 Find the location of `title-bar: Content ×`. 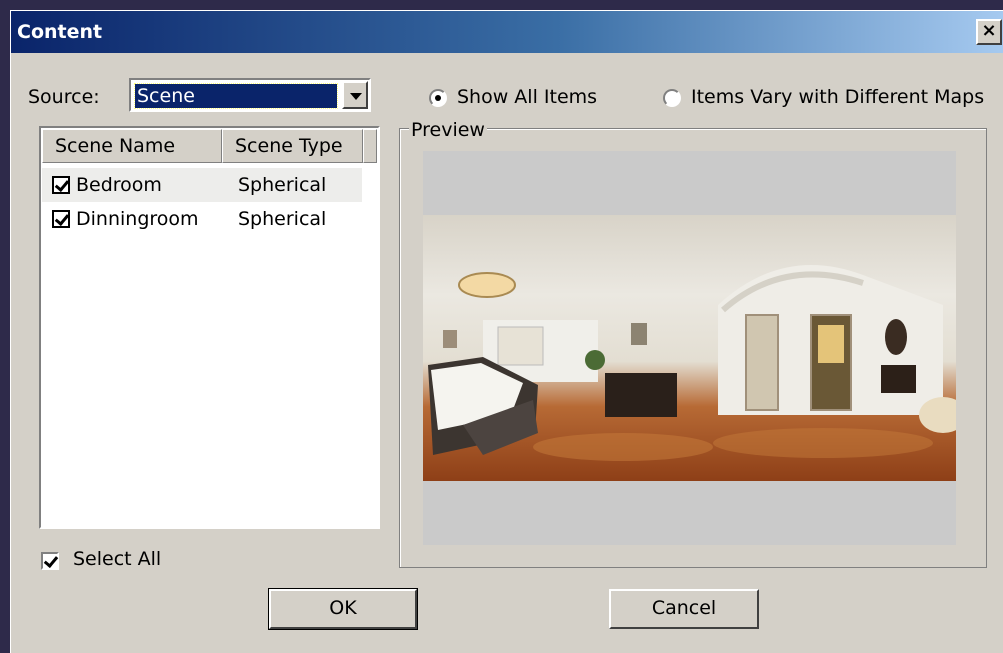

title-bar: Content × is located at coordinates (507, 32).